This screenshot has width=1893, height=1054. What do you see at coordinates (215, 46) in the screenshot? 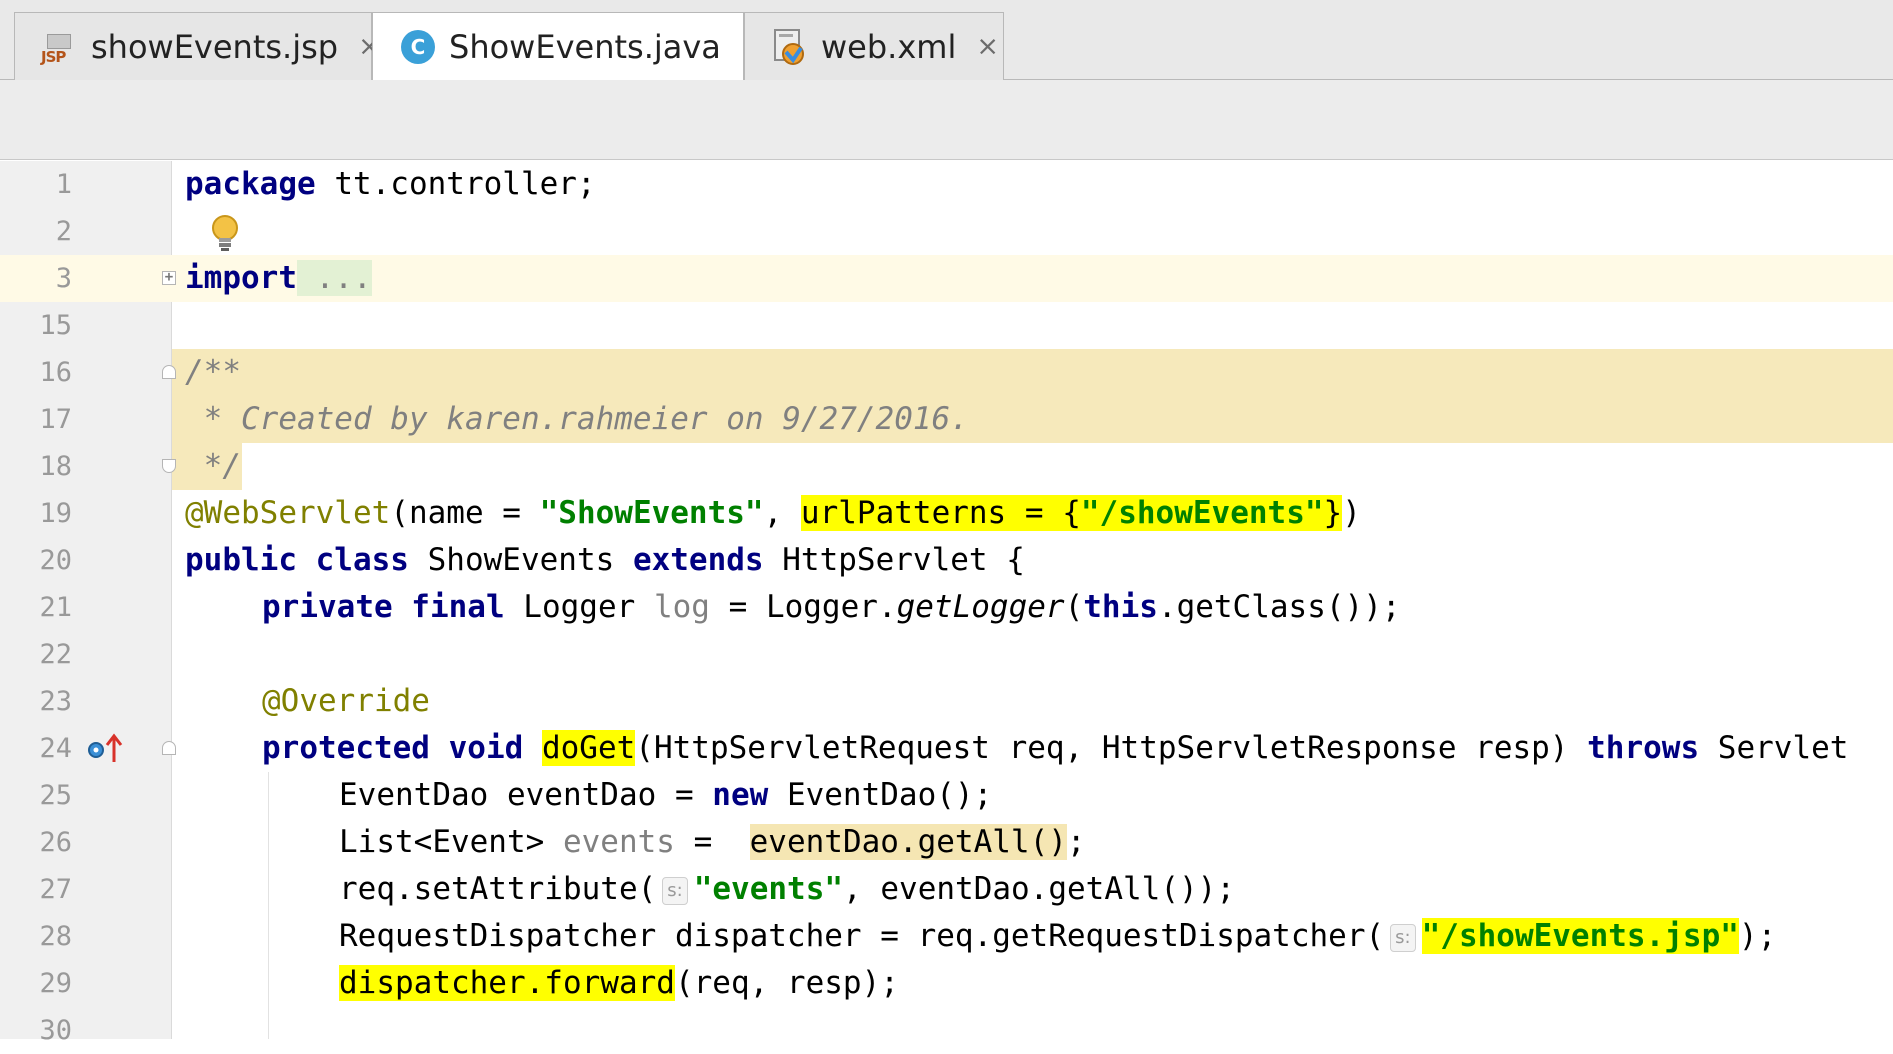
I see `tab-label: showEvents.jsp` at bounding box center [215, 46].